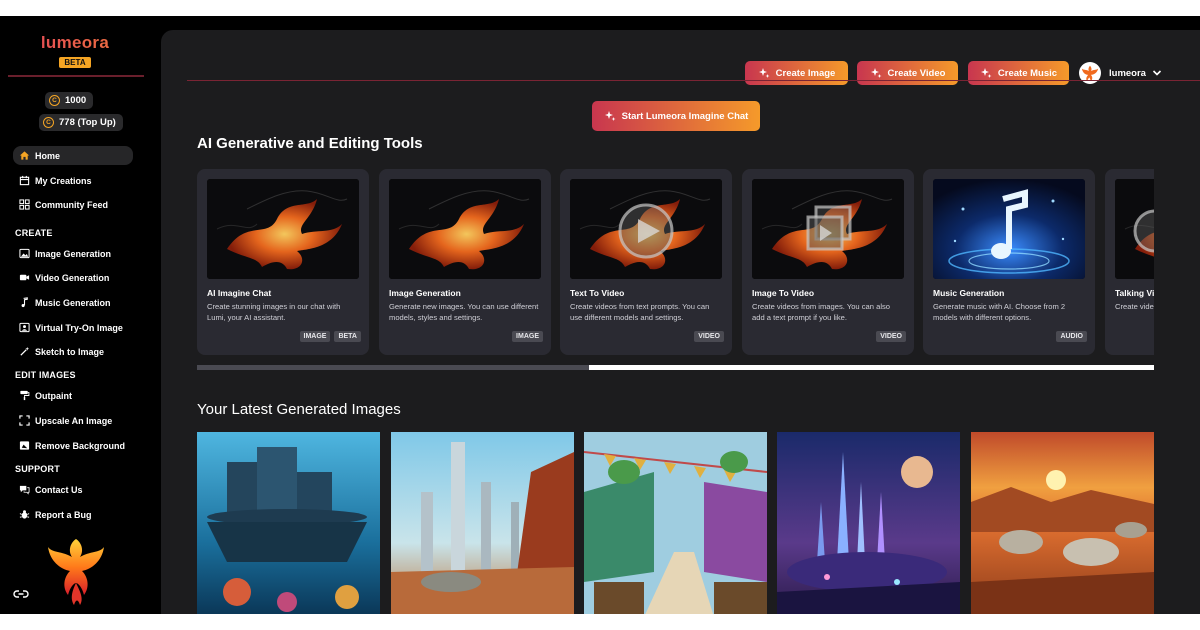  I want to click on music-note-icon, so click(24, 302).